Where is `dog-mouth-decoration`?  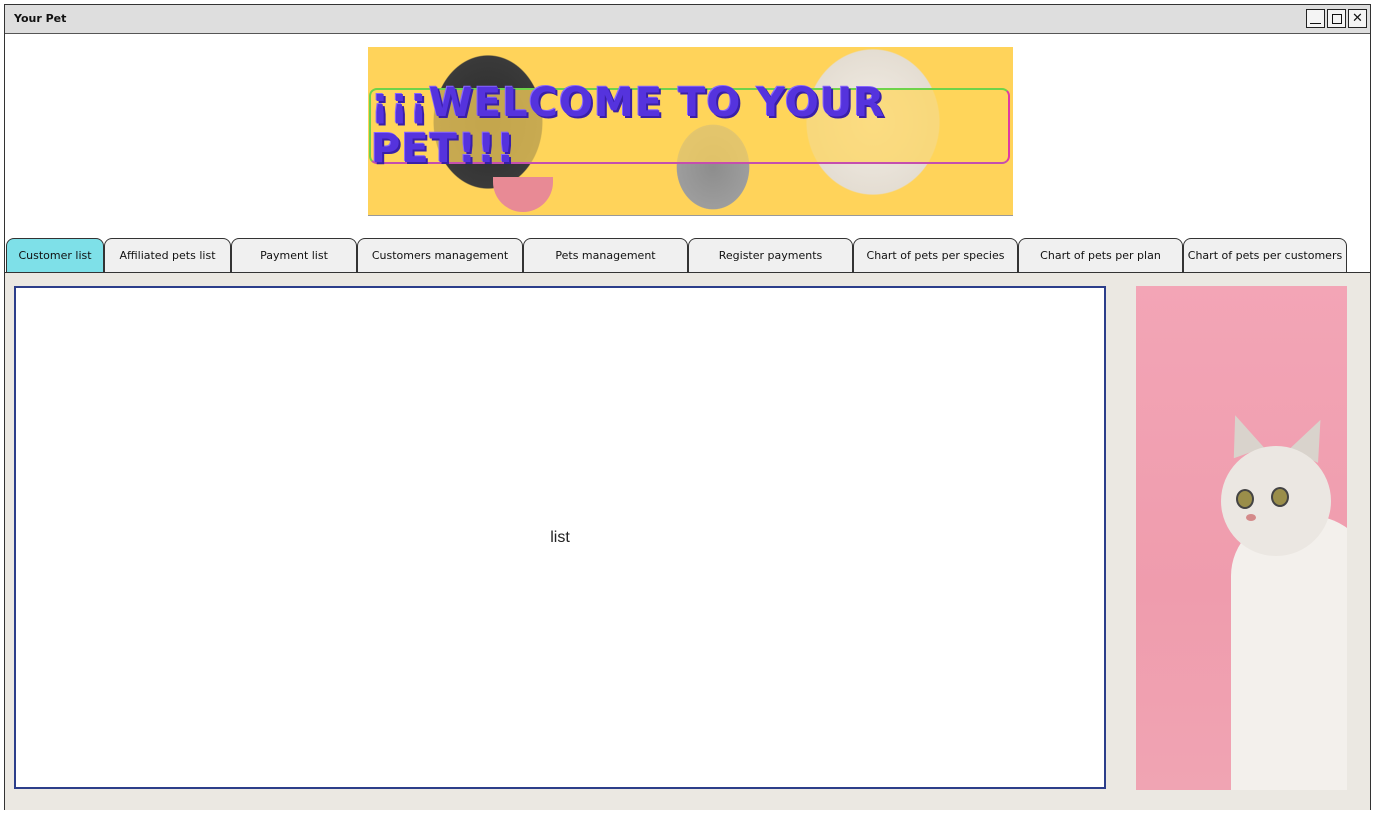 dog-mouth-decoration is located at coordinates (523, 194).